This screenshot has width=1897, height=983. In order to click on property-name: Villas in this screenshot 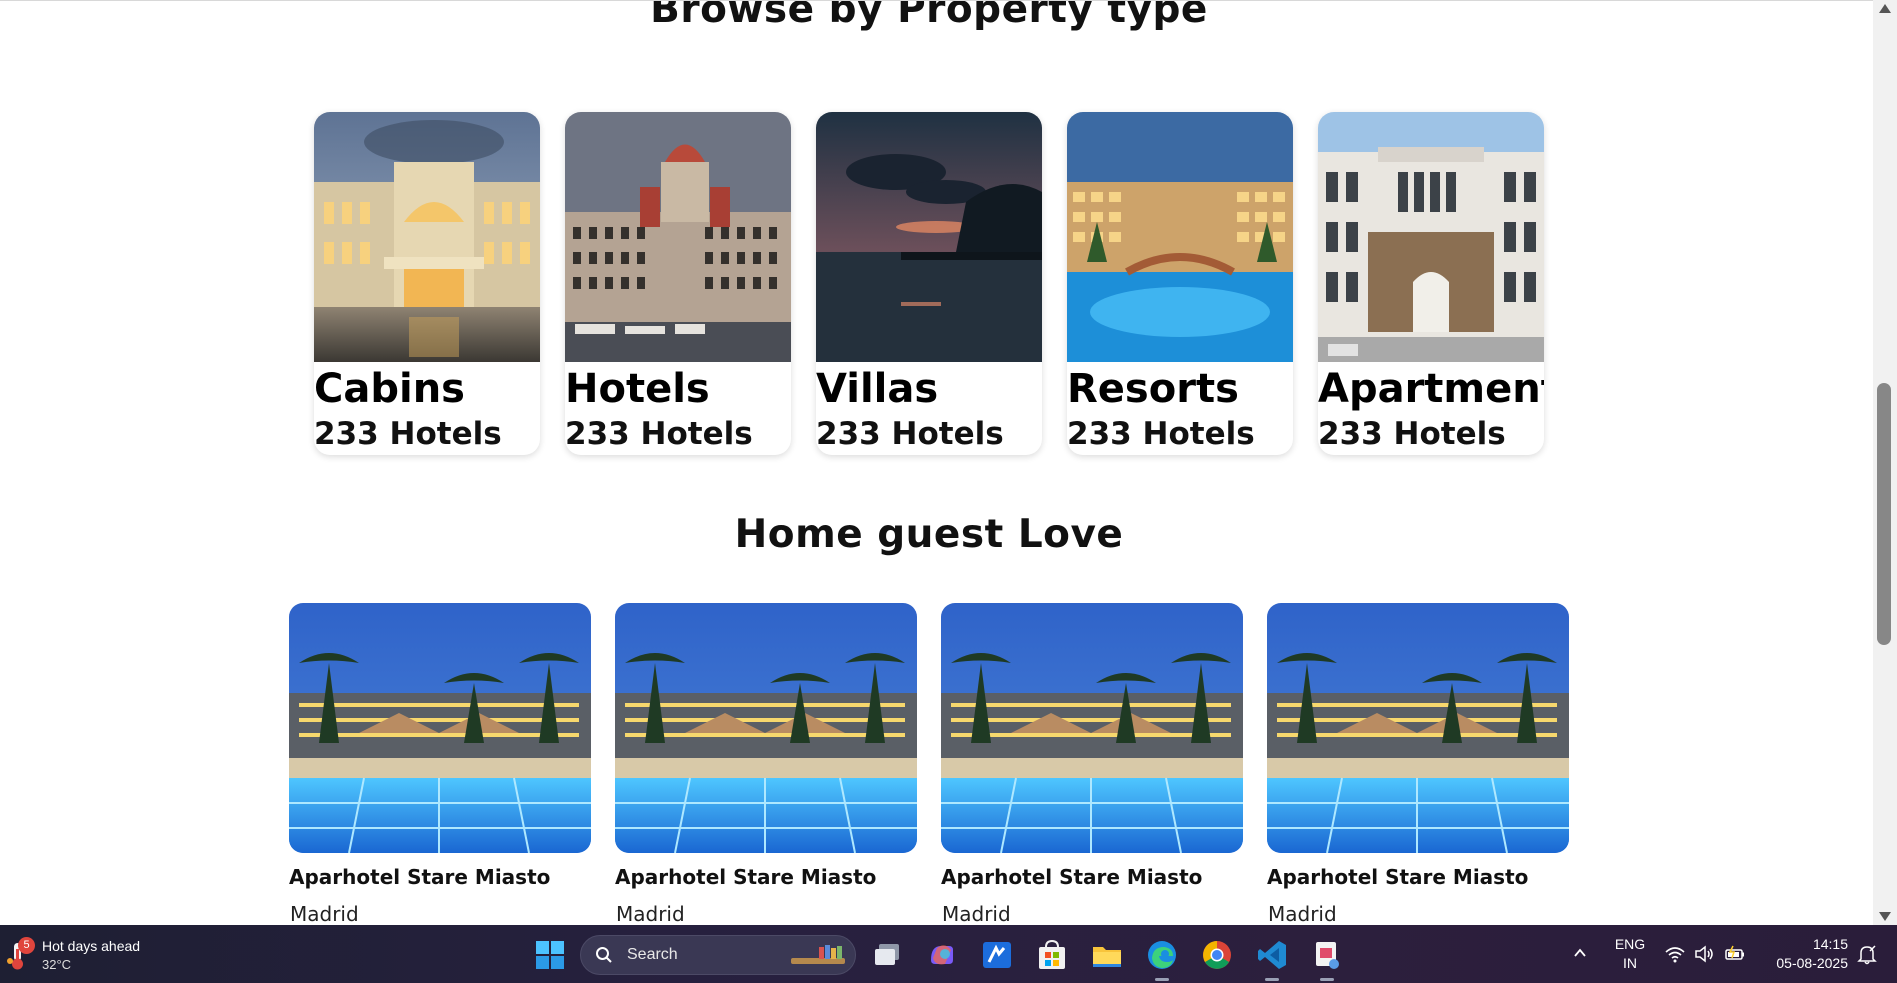, I will do `click(877, 389)`.